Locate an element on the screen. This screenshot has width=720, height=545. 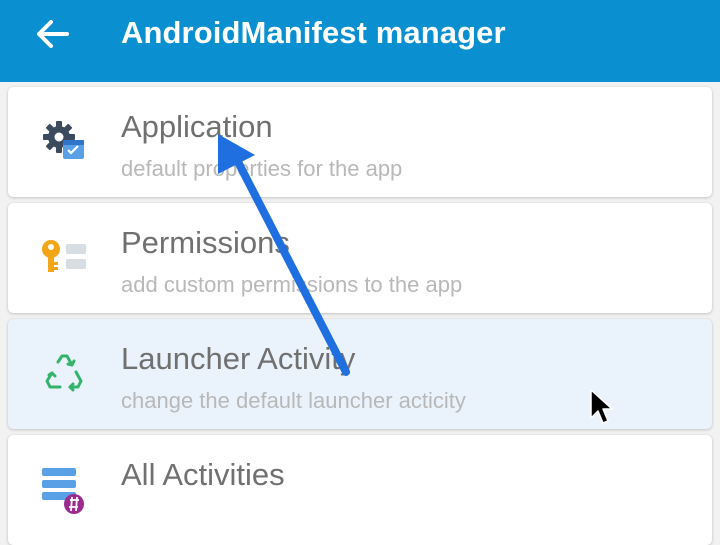
recycle-icon is located at coordinates (64, 374).